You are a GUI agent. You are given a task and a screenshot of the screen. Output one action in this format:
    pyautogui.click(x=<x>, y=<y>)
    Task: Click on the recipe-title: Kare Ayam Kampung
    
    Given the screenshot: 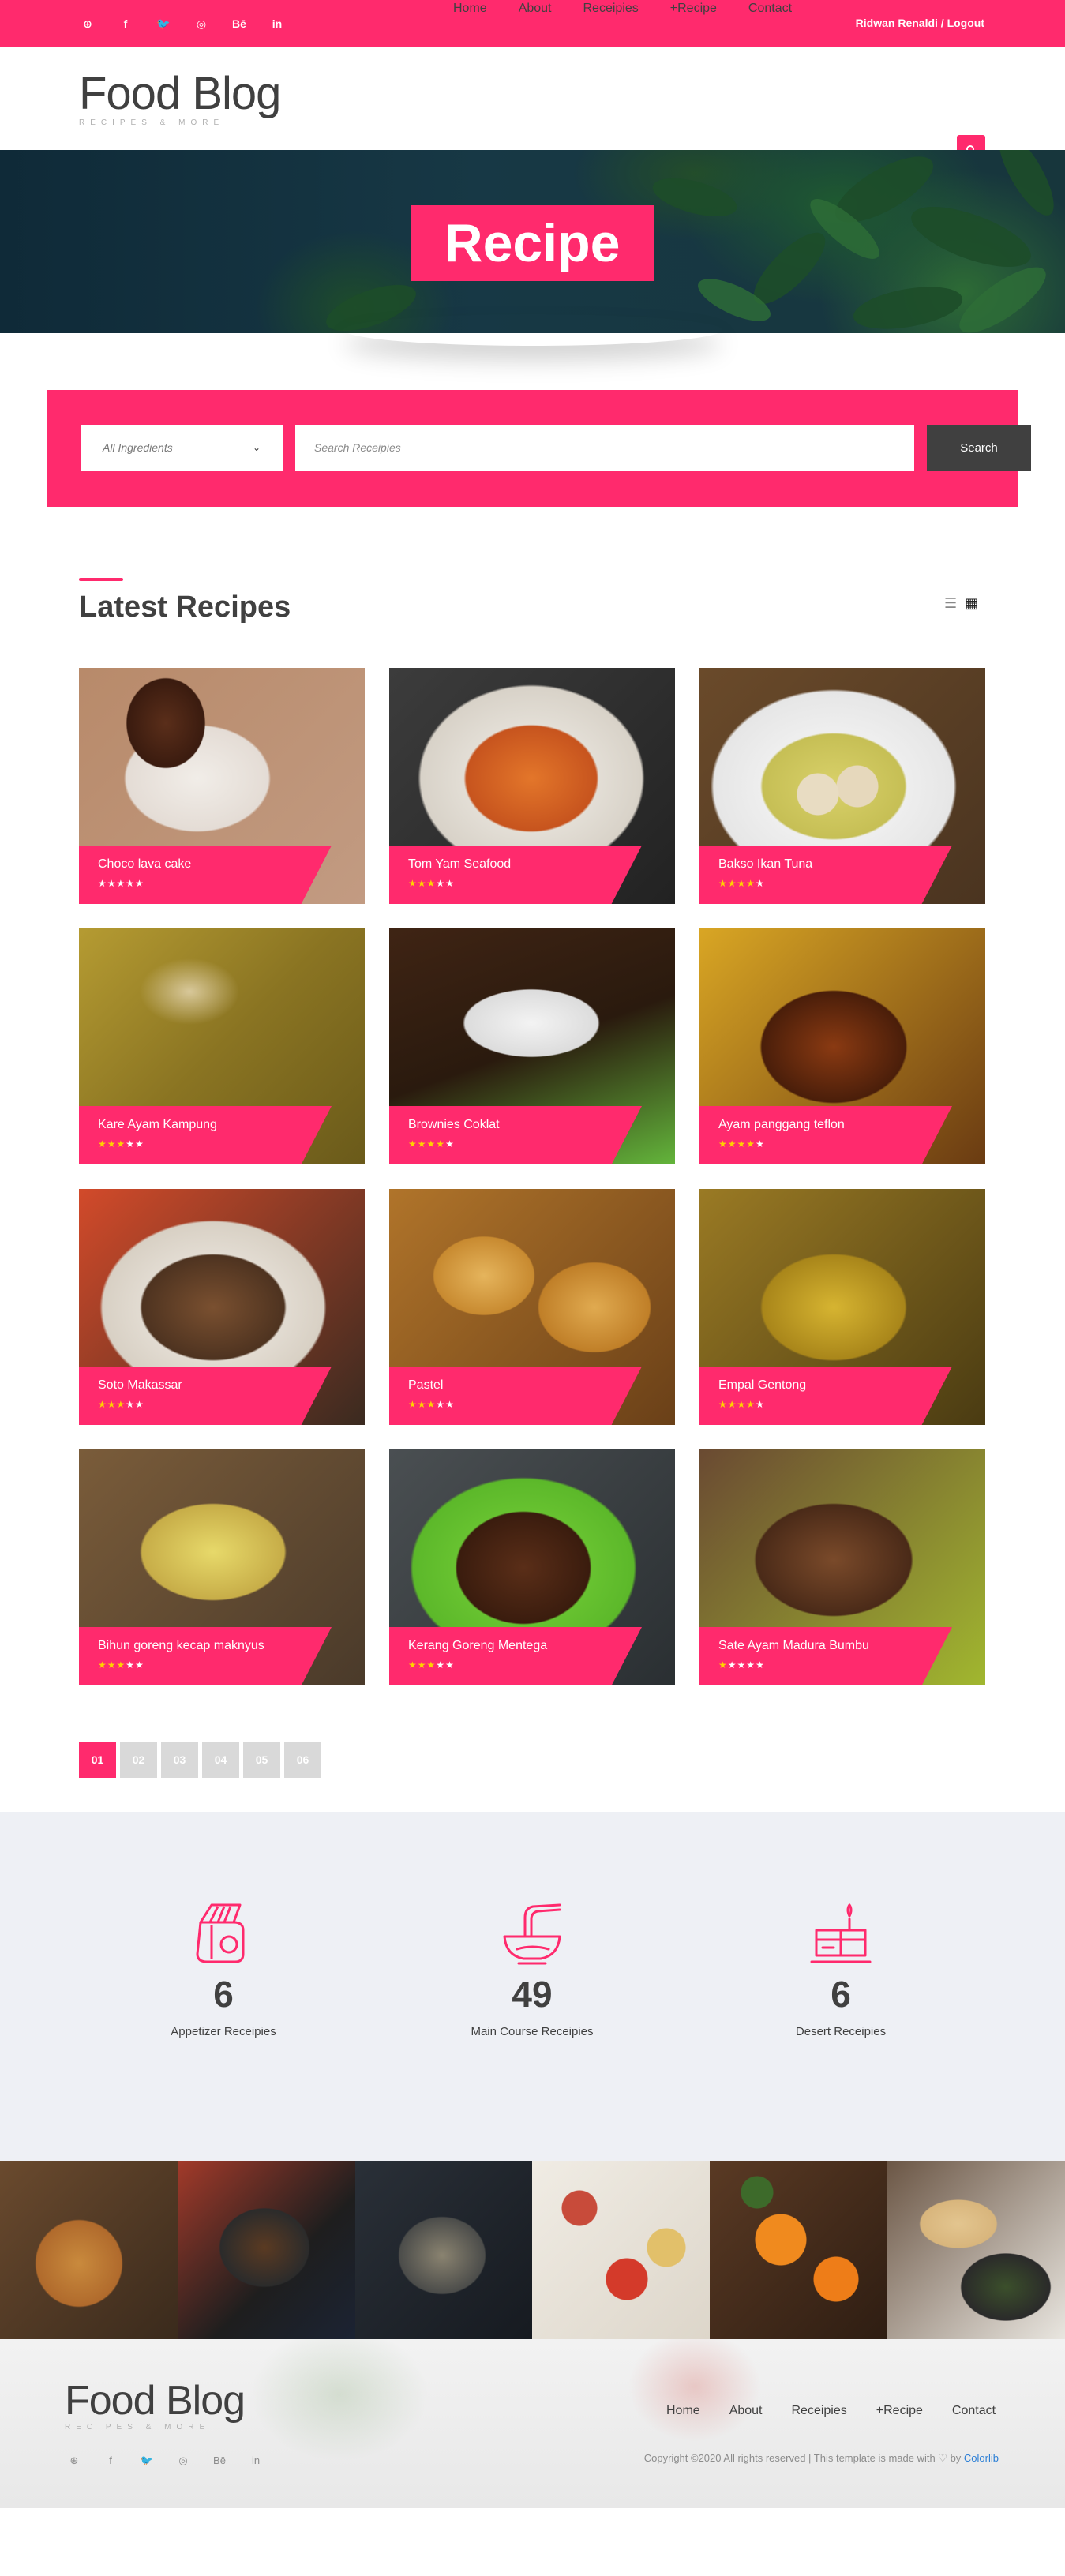 What is the action you would take?
    pyautogui.click(x=205, y=1125)
    